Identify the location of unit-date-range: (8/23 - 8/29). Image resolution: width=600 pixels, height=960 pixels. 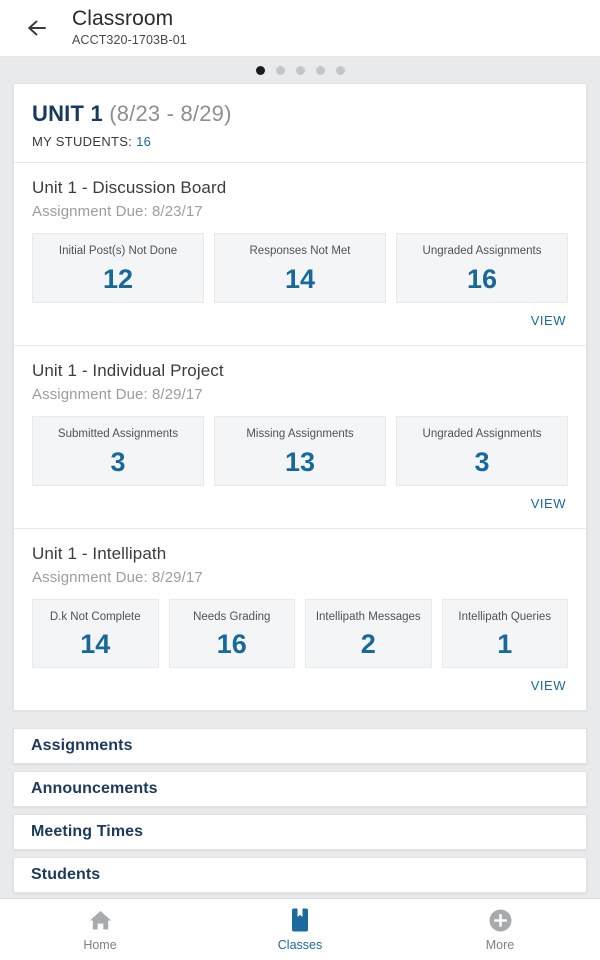
(170, 113).